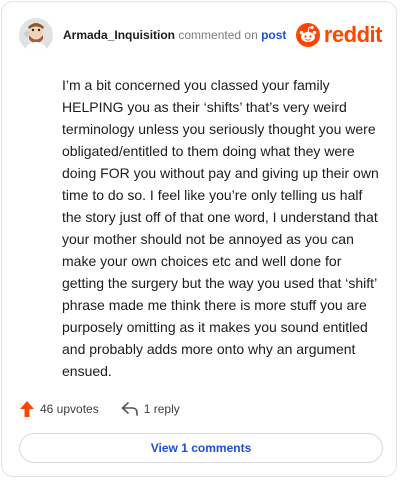 The image size is (400, 480). I want to click on reply-button: 1 reply, so click(150, 409).